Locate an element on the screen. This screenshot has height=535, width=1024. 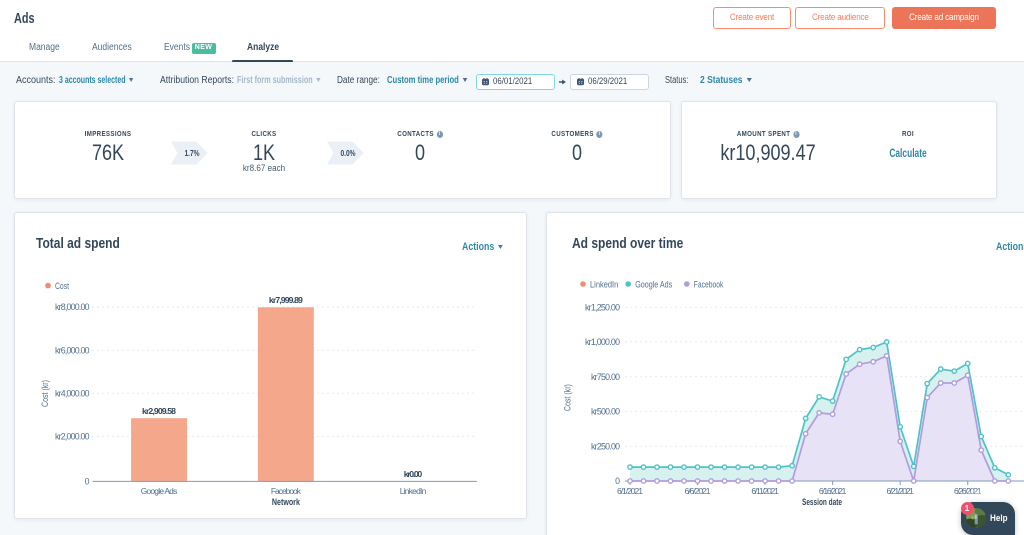
svg-text: kr0.00 is located at coordinates (413, 474).